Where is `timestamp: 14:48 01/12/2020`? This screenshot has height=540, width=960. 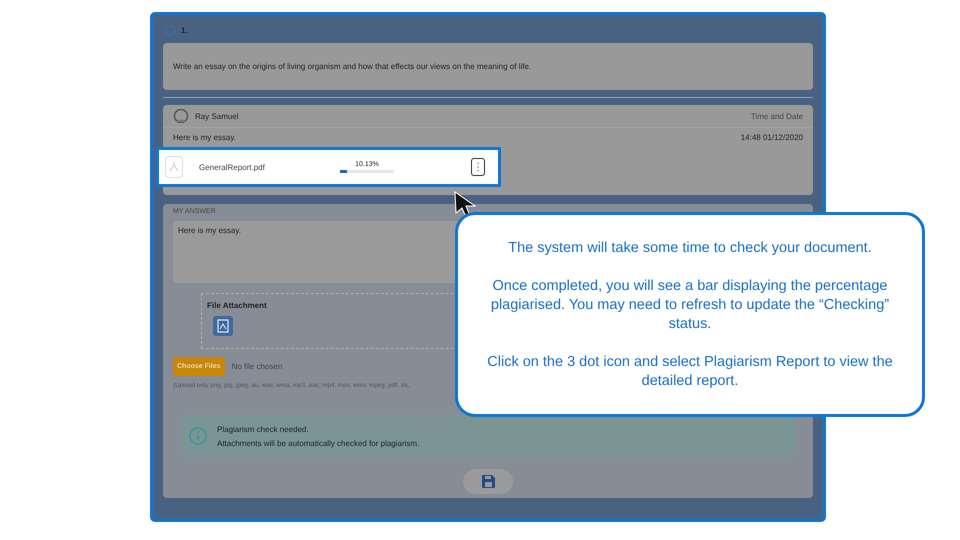 timestamp: 14:48 01/12/2020 is located at coordinates (771, 137).